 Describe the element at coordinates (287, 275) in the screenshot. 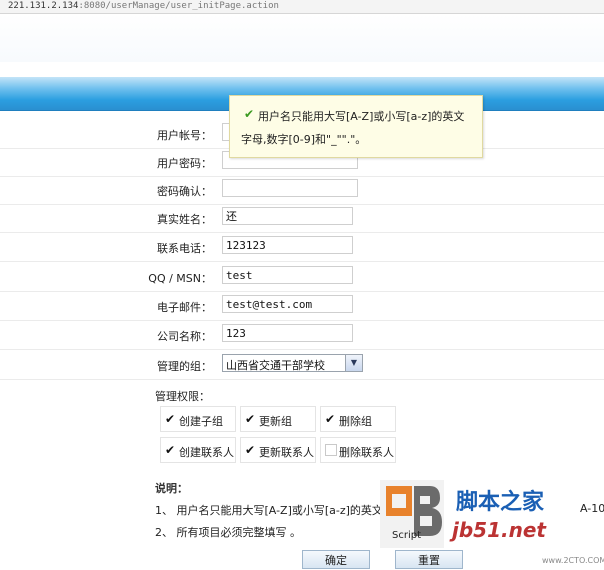

I see `qq-input: test` at that location.